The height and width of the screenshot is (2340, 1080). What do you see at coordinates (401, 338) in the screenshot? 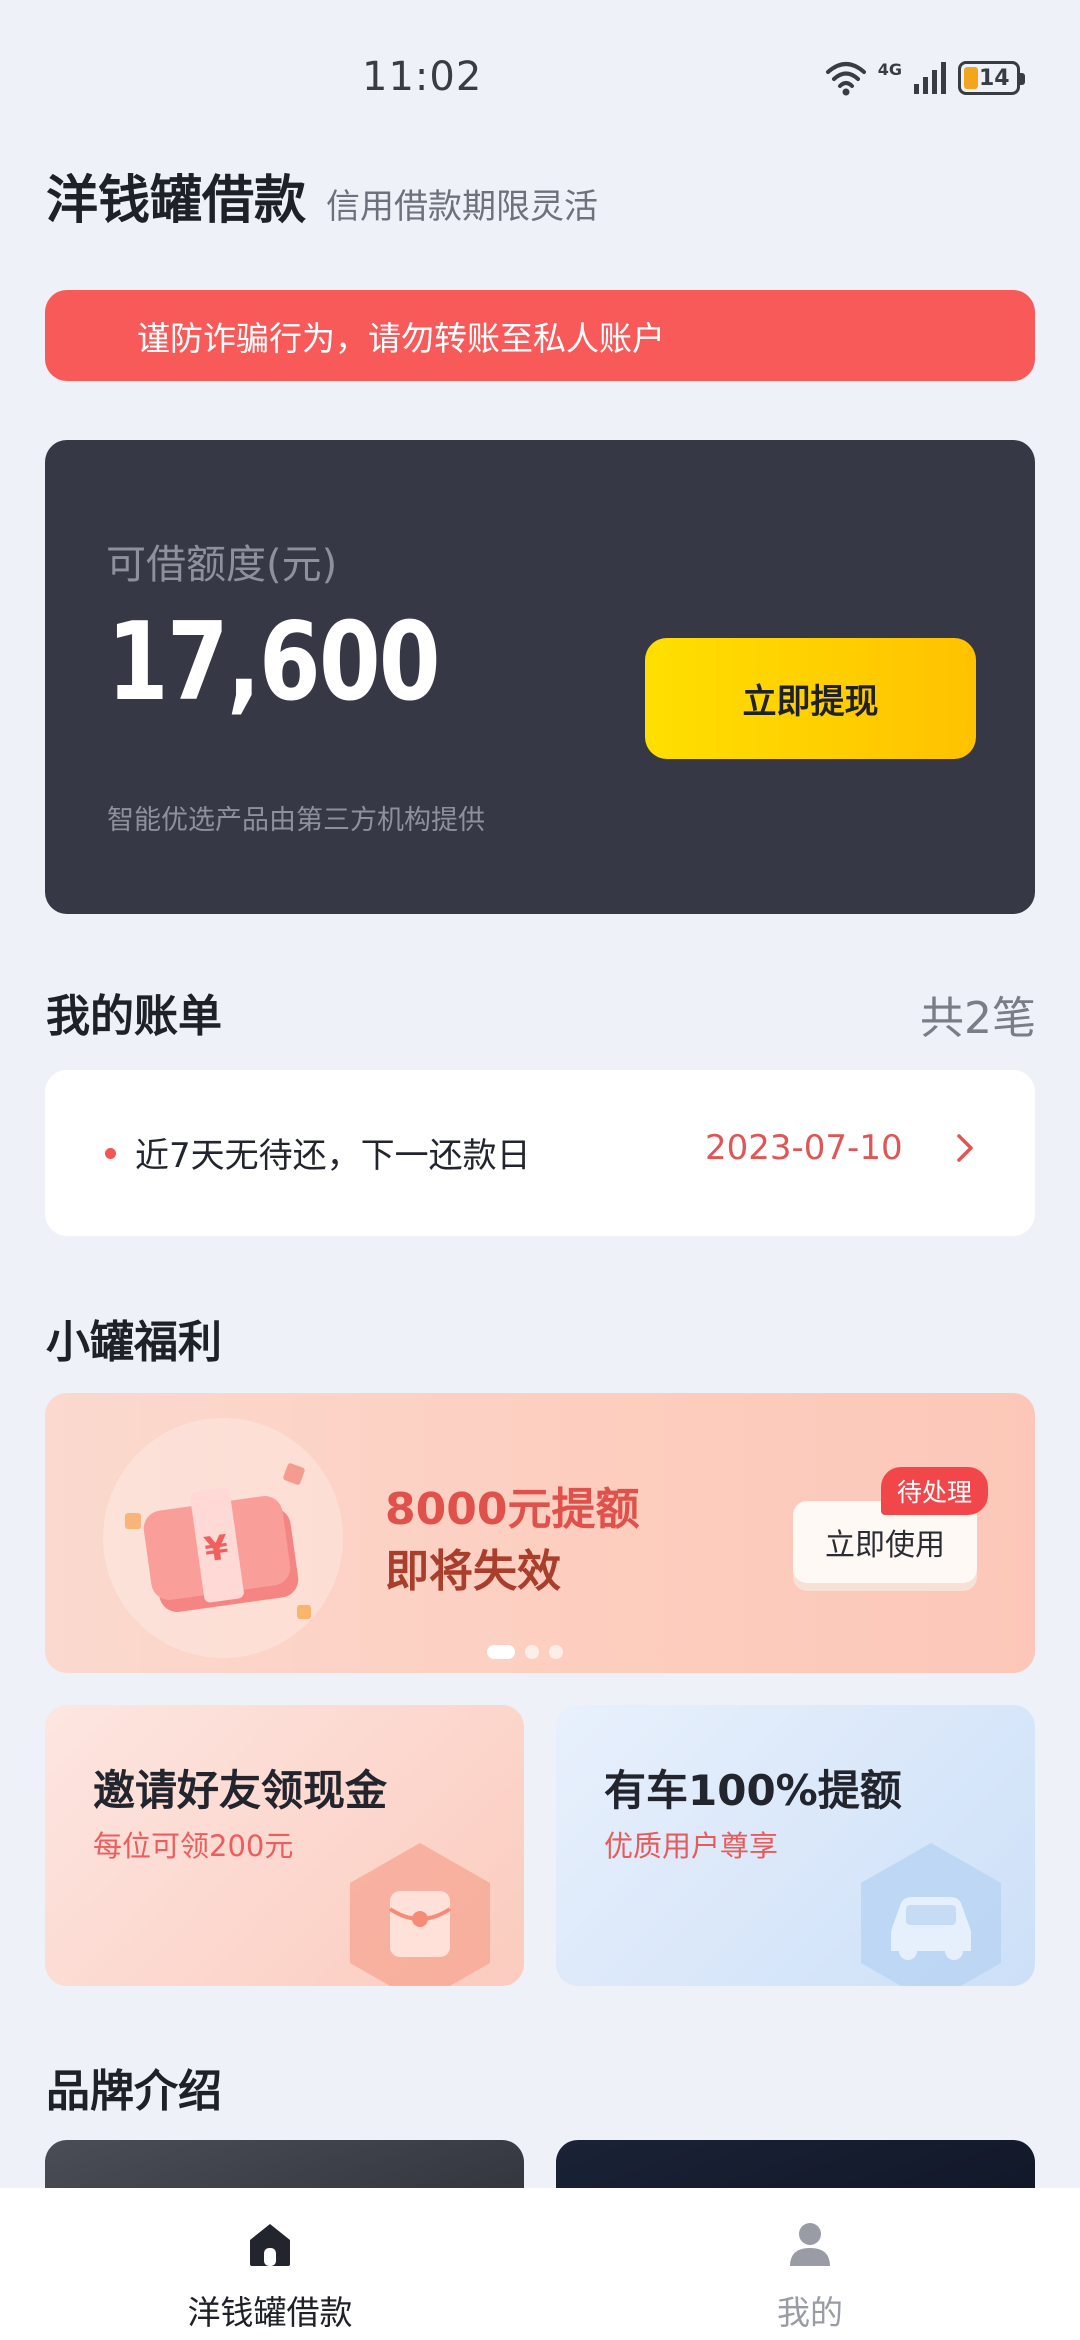
I see `fraud-warning-text: 谨防诈骗行为，请勿转账至私人账户` at bounding box center [401, 338].